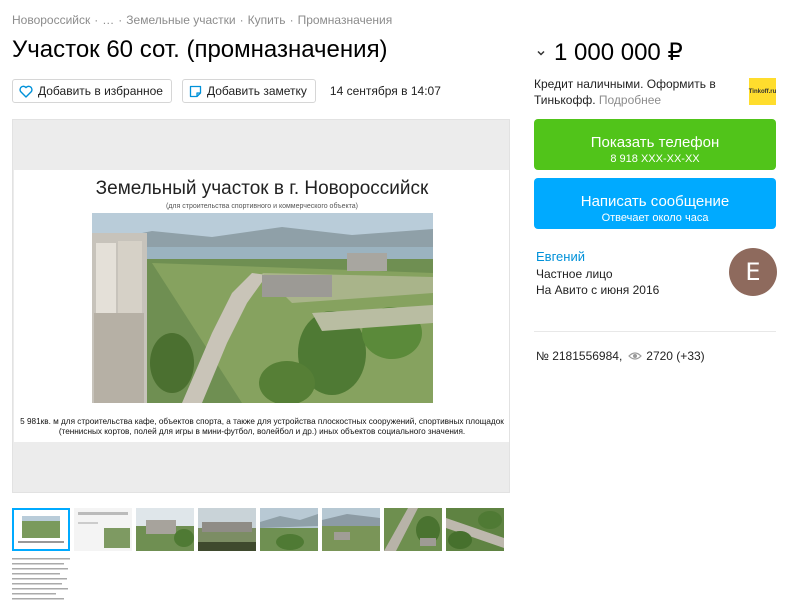 This screenshot has width=785, height=614. I want to click on slide-title: Земельный участок в г. Новороссийск, so click(262, 188).